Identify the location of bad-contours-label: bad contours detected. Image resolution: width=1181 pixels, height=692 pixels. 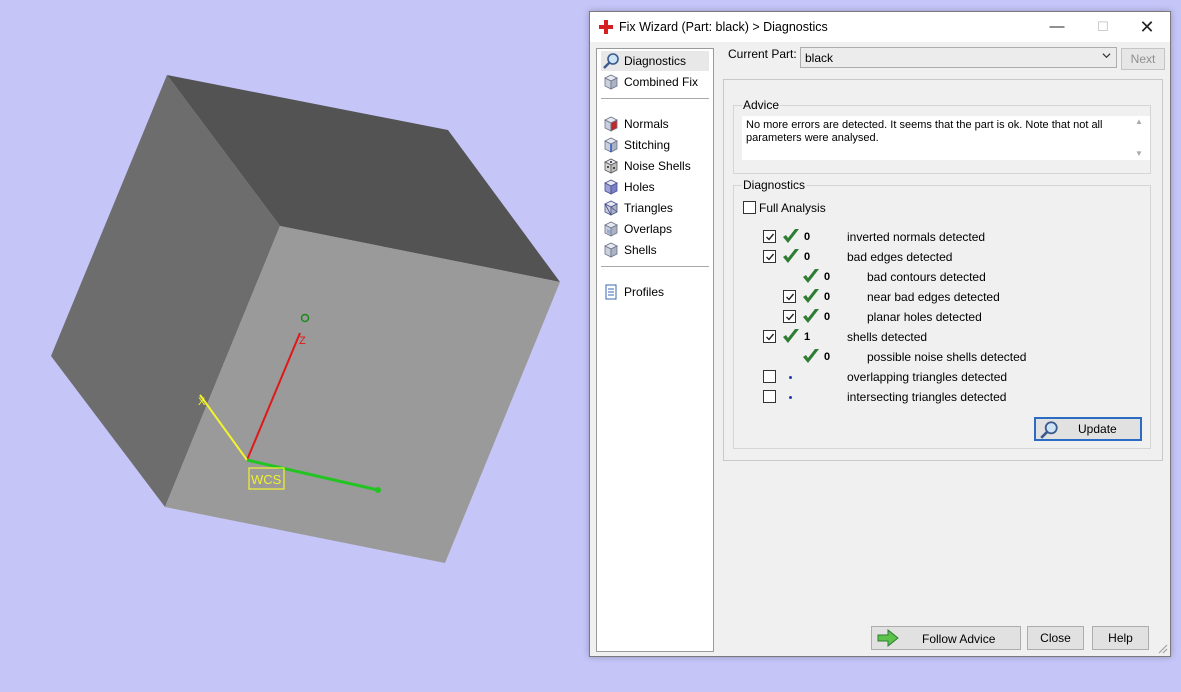
(926, 277).